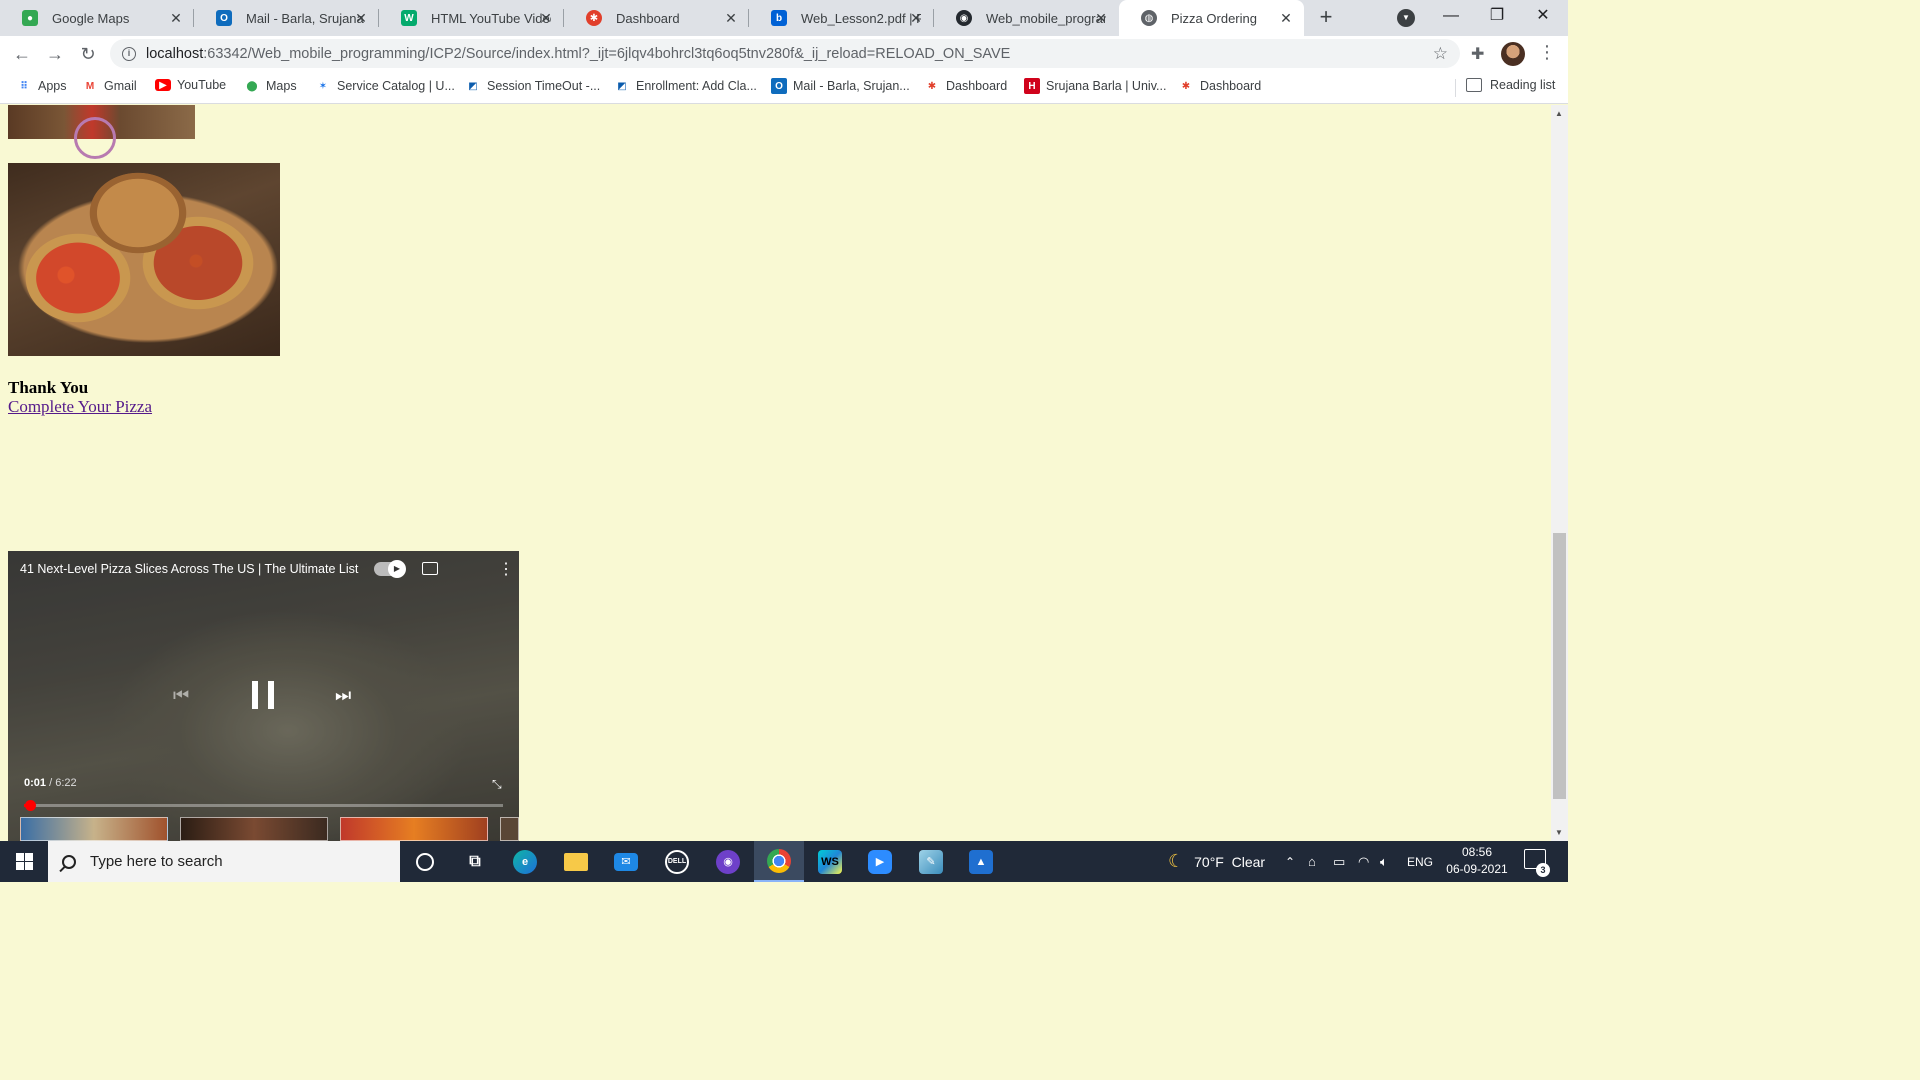 The width and height of the screenshot is (1920, 1080). I want to click on bookmark-dashboard-2: ✱ Dashboard, so click(1219, 86).